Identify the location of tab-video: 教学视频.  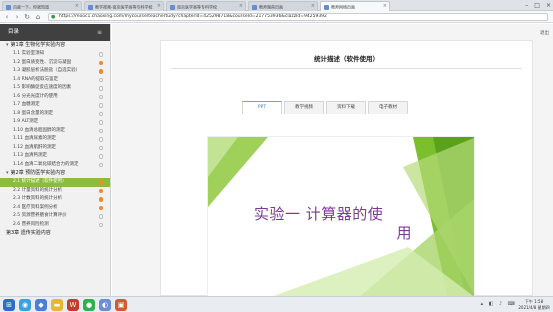
(304, 107).